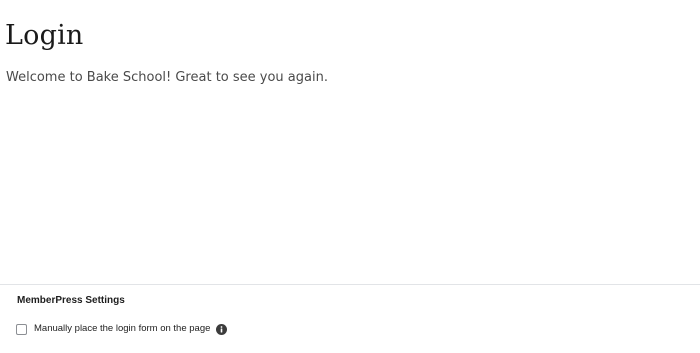 Image resolution: width=700 pixels, height=353 pixels. What do you see at coordinates (71, 300) in the screenshot?
I see `settings-heading: MemberPress Settings` at bounding box center [71, 300].